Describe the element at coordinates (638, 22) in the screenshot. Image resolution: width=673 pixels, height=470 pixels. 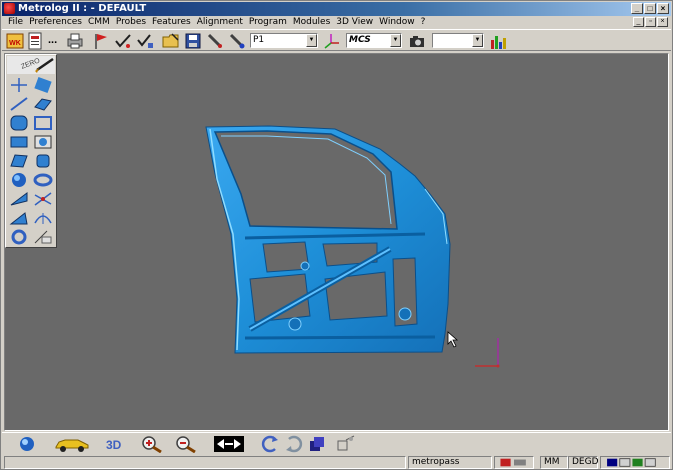
I see `doc-minimize-button: _` at that location.